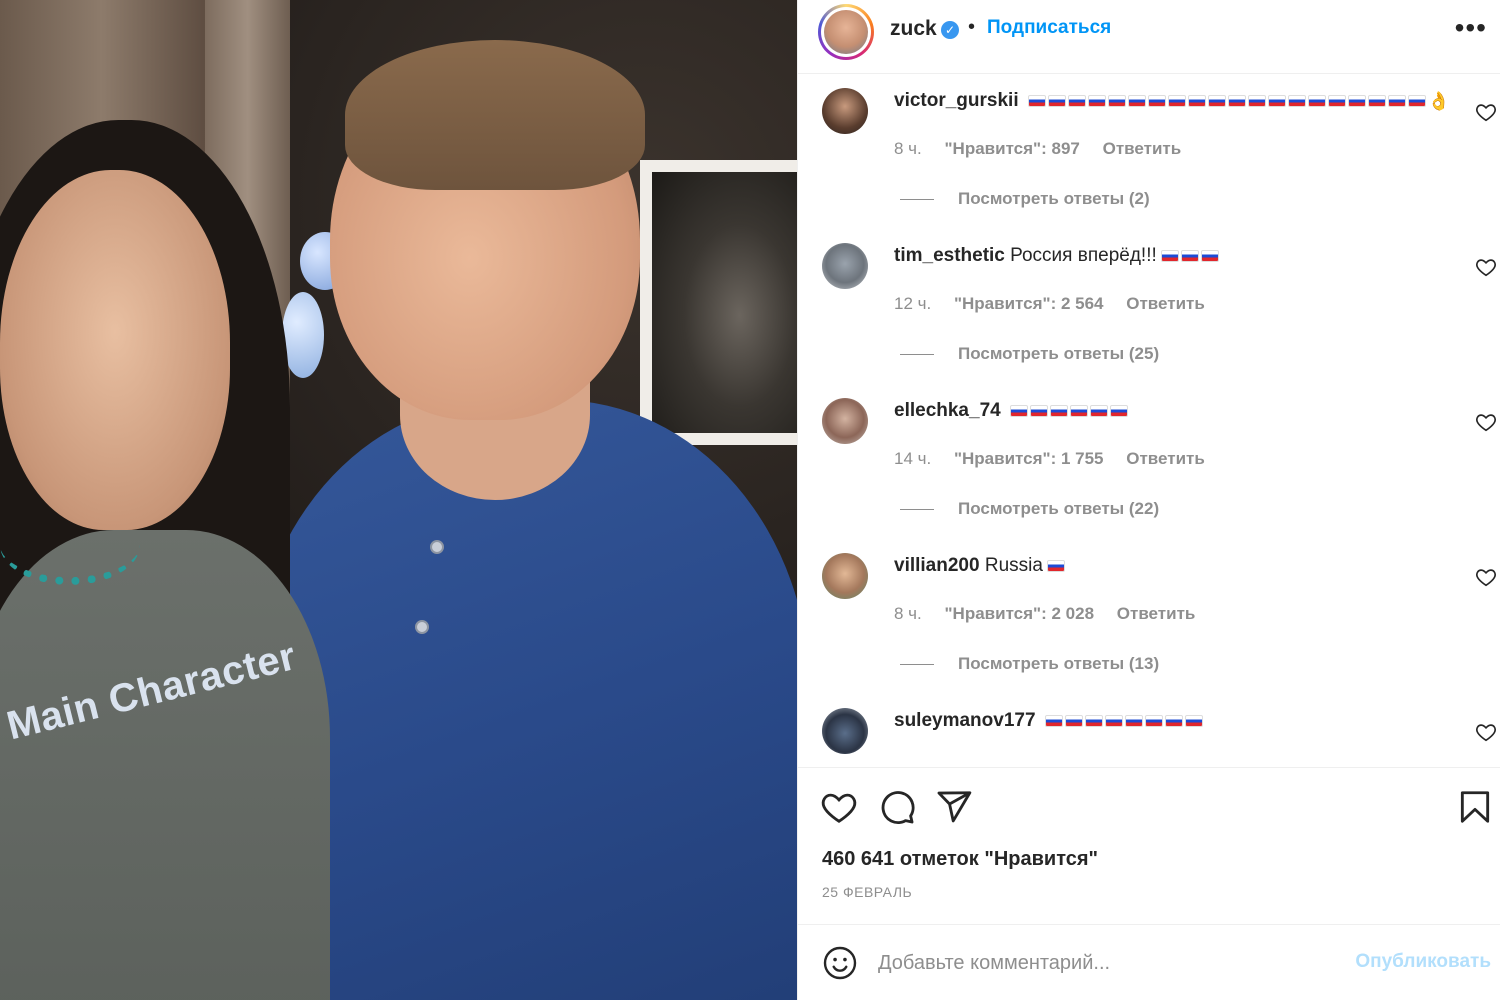  What do you see at coordinates (422, 627) in the screenshot?
I see `shirt-button` at bounding box center [422, 627].